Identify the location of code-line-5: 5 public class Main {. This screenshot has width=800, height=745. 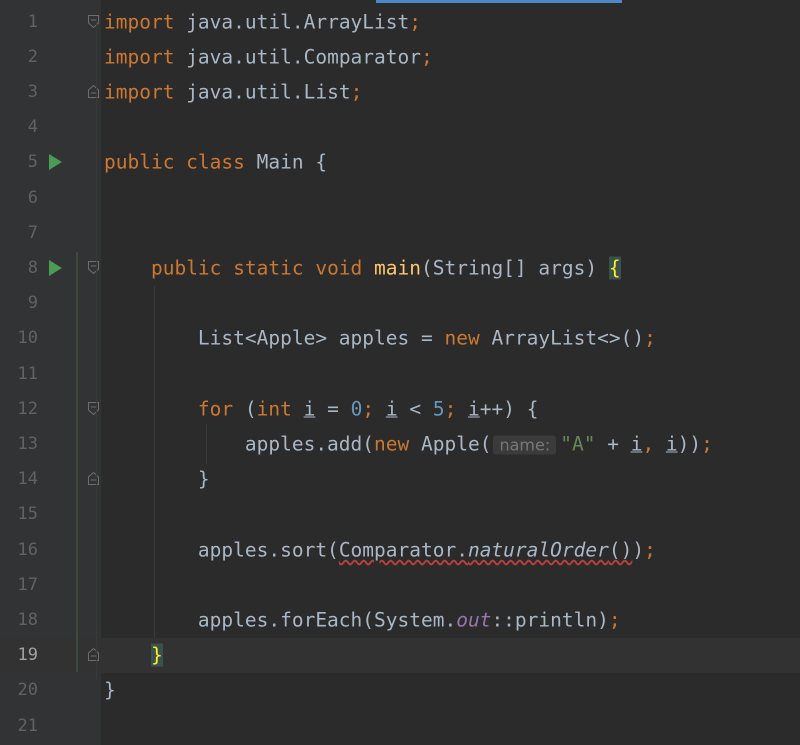
(400, 162).